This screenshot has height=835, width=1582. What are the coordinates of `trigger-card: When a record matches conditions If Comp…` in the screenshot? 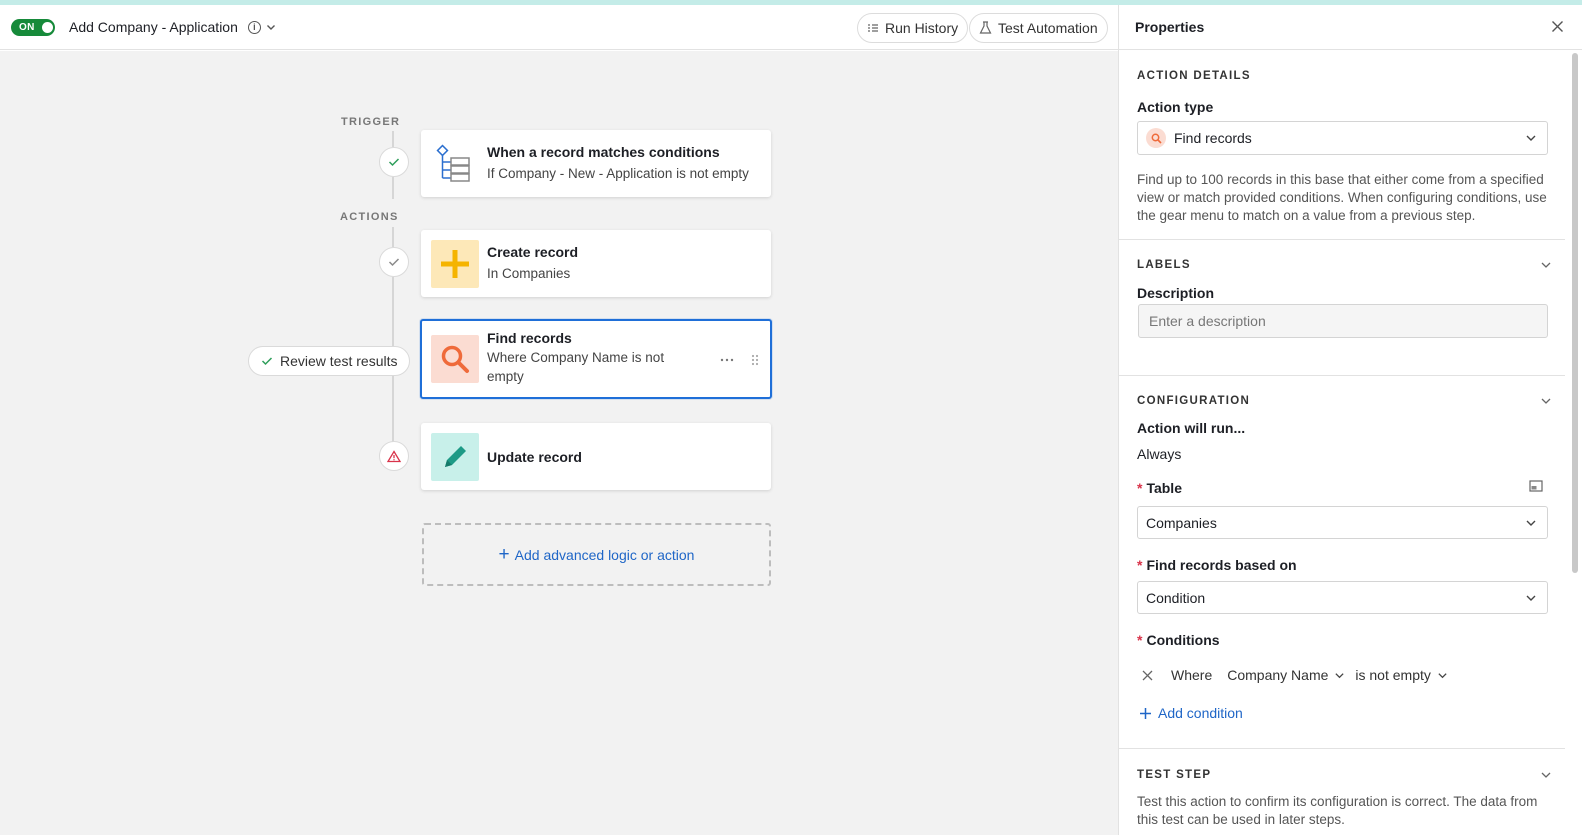 It's located at (596, 163).